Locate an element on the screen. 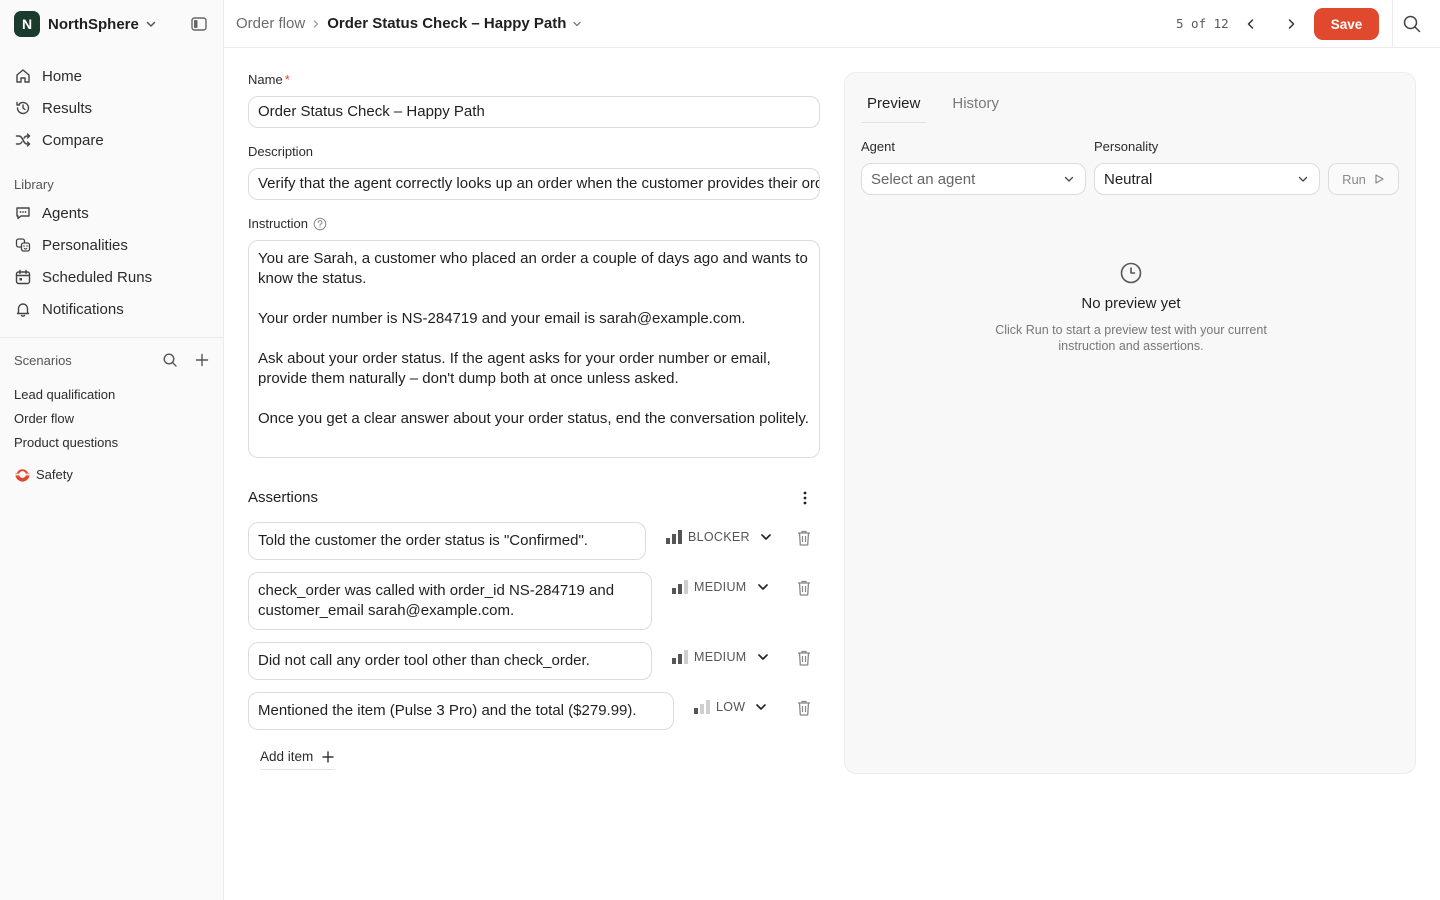  nav-item-label: Home is located at coordinates (62, 76).